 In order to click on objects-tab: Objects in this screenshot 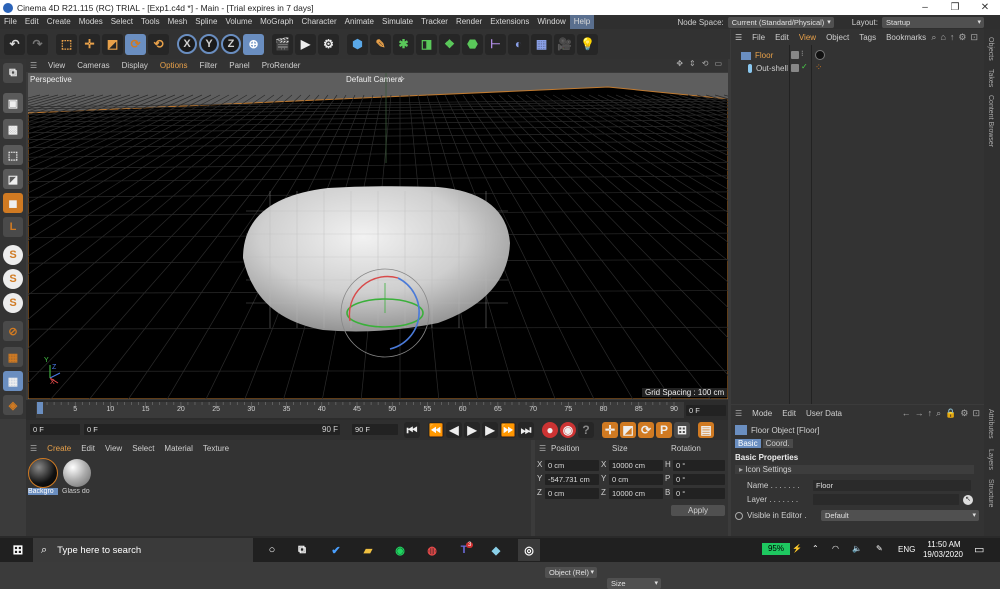, I will do `click(990, 49)`.